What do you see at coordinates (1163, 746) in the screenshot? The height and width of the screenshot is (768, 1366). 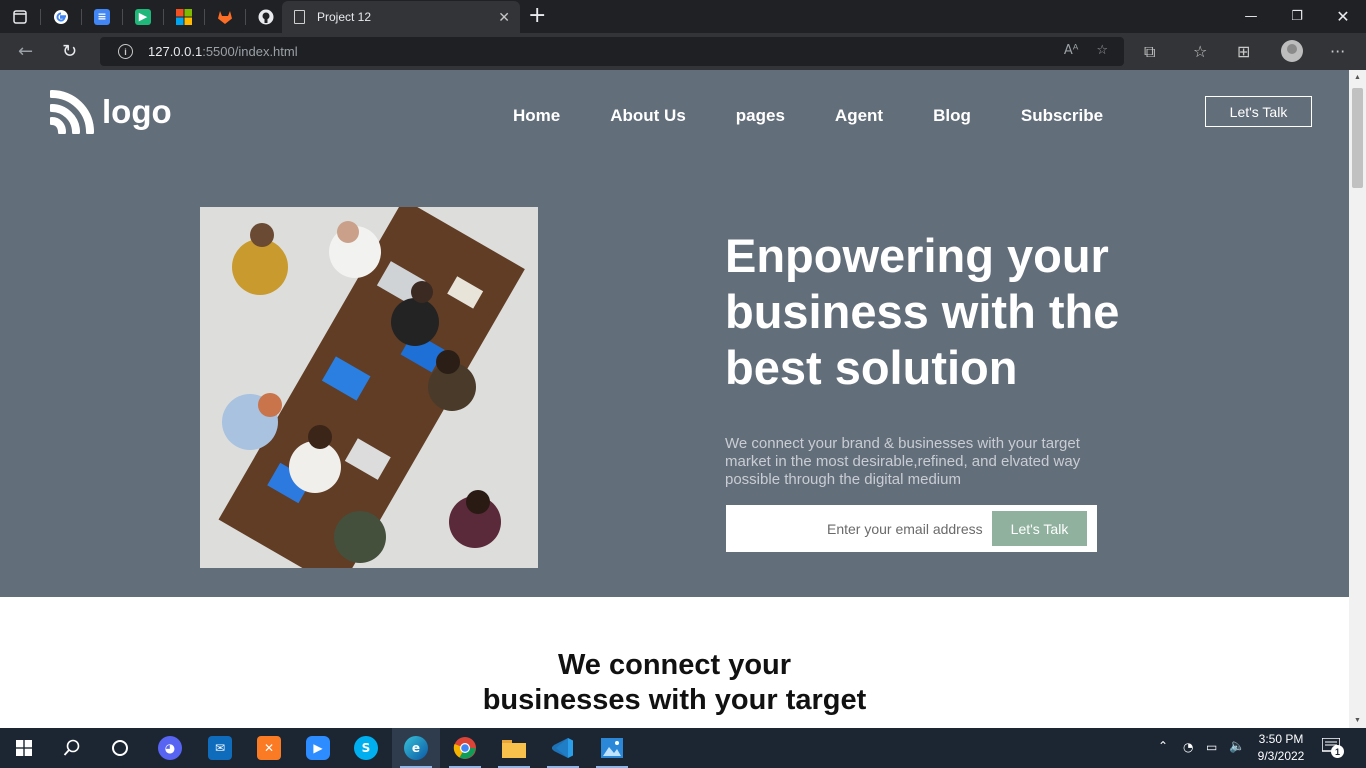 I see `tray-overflow-icon: ⌃` at bounding box center [1163, 746].